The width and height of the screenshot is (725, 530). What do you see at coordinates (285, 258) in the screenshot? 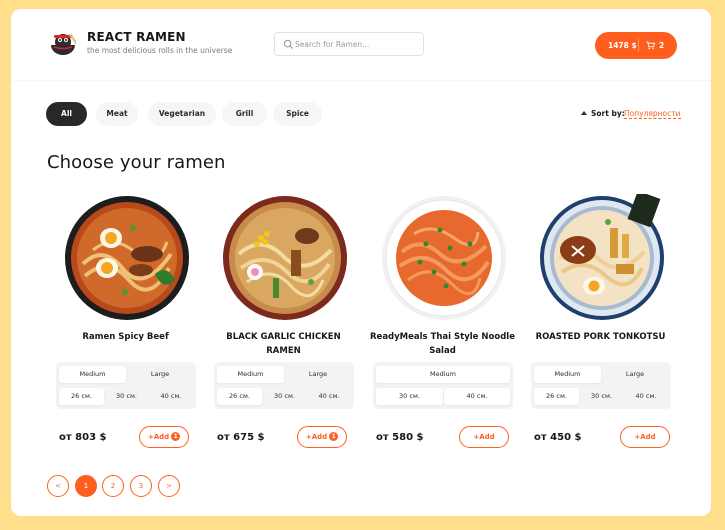
I see `black-garlic-chicken-ramen-image` at bounding box center [285, 258].